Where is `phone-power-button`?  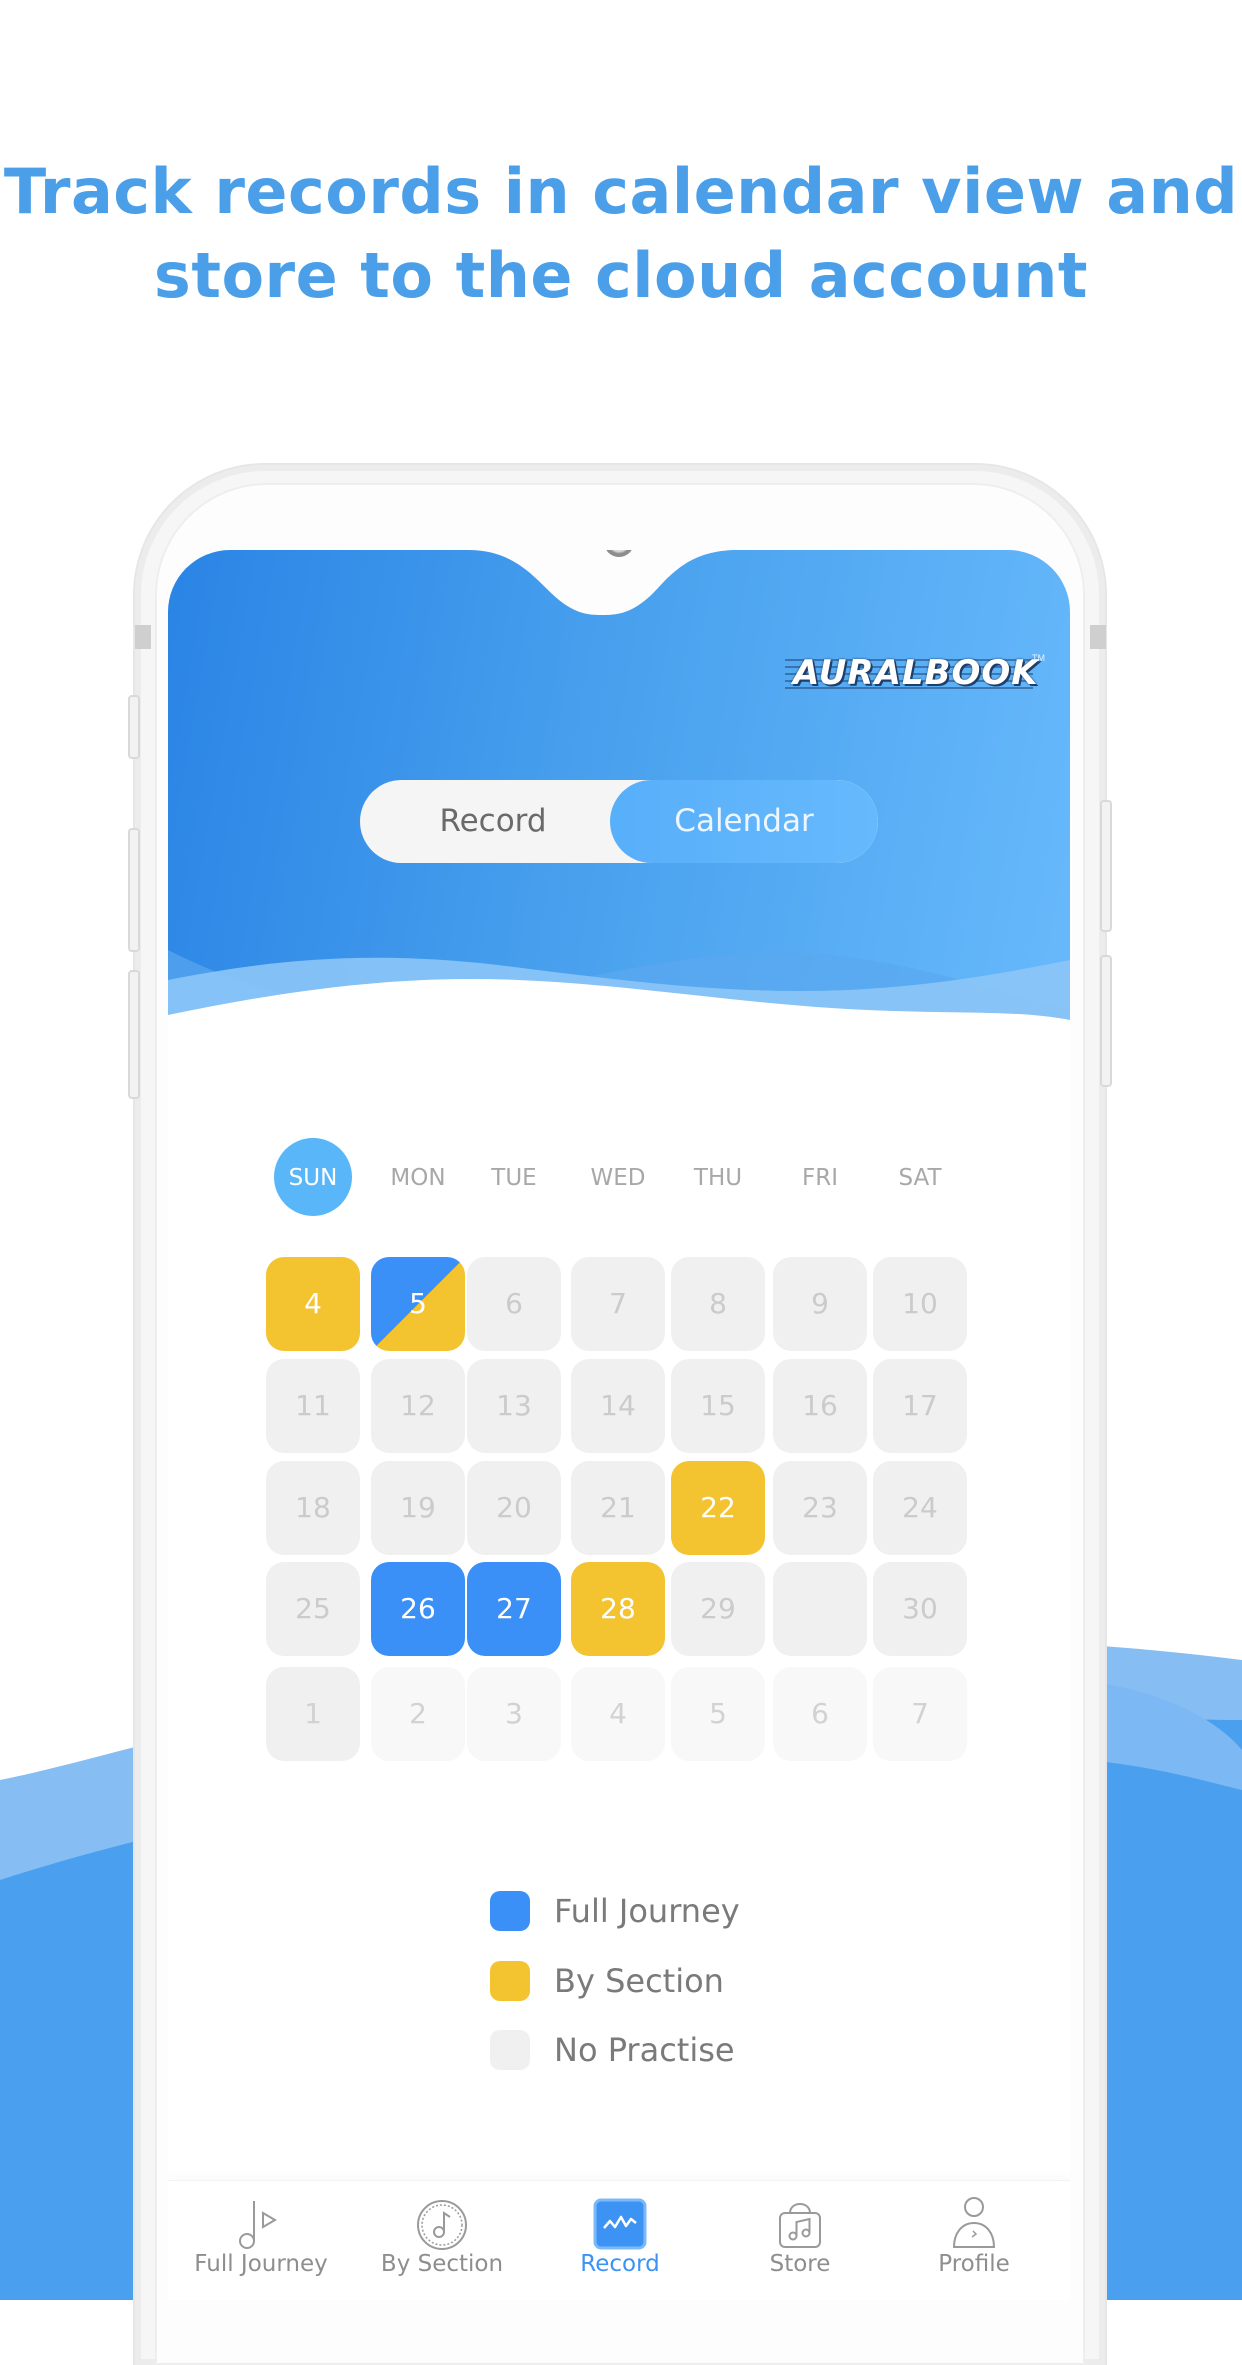 phone-power-button is located at coordinates (1106, 866).